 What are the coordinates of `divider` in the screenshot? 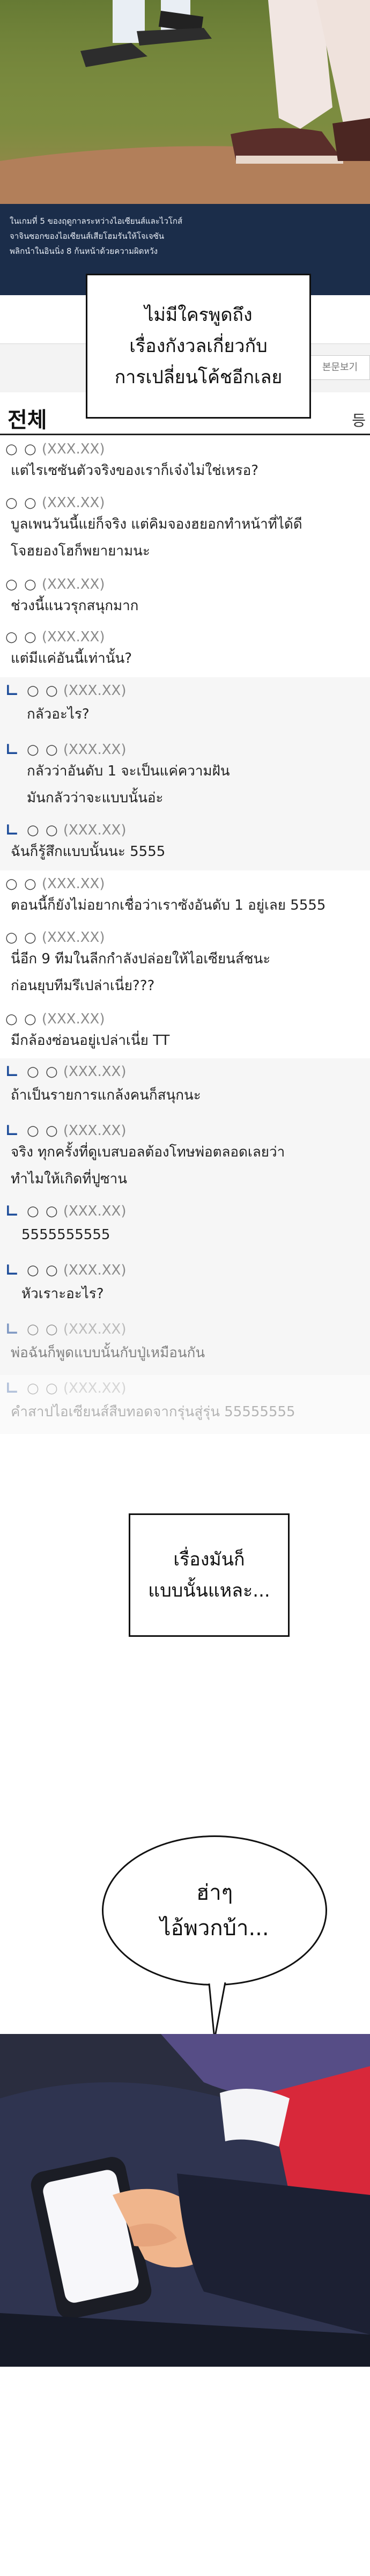 It's located at (185, 434).